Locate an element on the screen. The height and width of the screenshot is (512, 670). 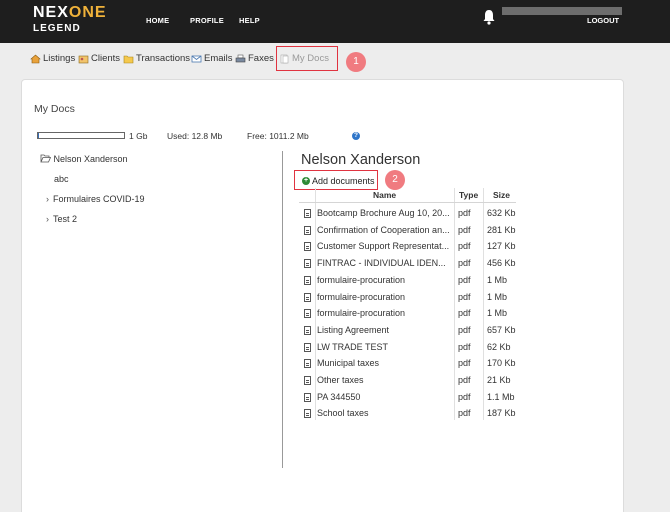
table-row: Other taxes pdf 21 Kb is located at coordinates (407, 380).